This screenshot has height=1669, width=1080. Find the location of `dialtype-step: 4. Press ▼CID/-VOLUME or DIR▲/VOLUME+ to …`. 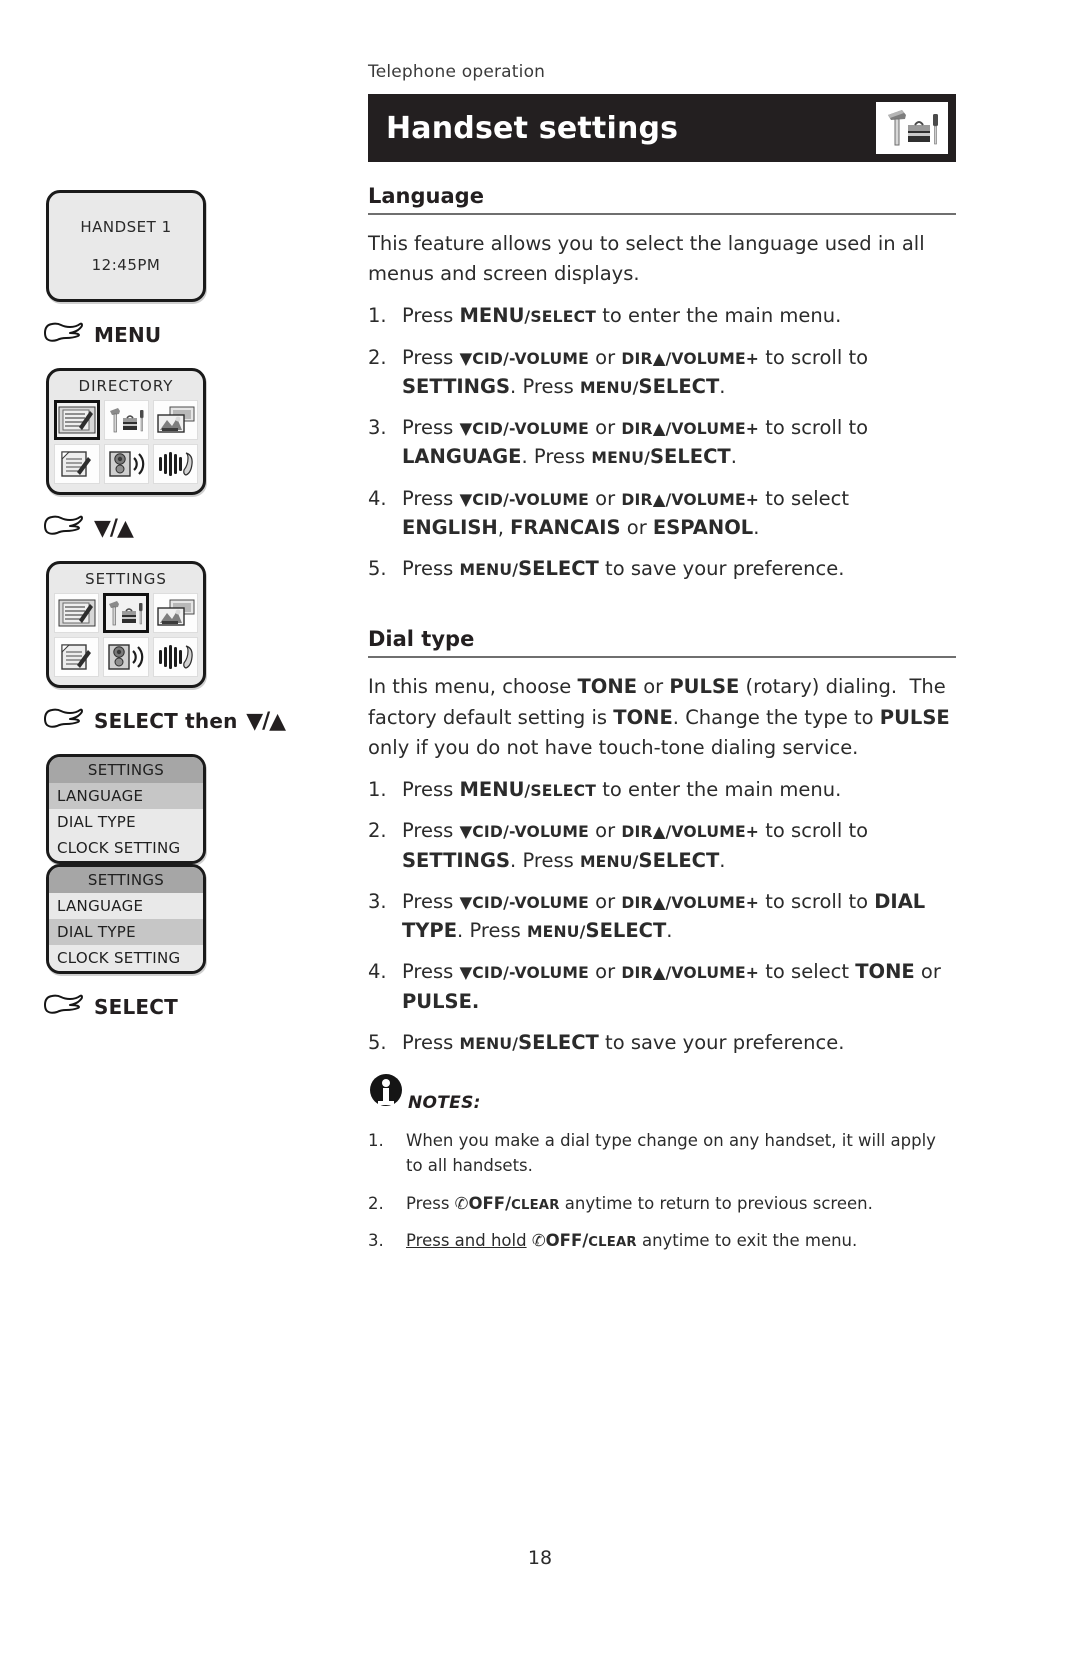

dialtype-step: 4. Press ▼CID/-VOLUME or DIR▲/VOLUME+ to … is located at coordinates (662, 986).